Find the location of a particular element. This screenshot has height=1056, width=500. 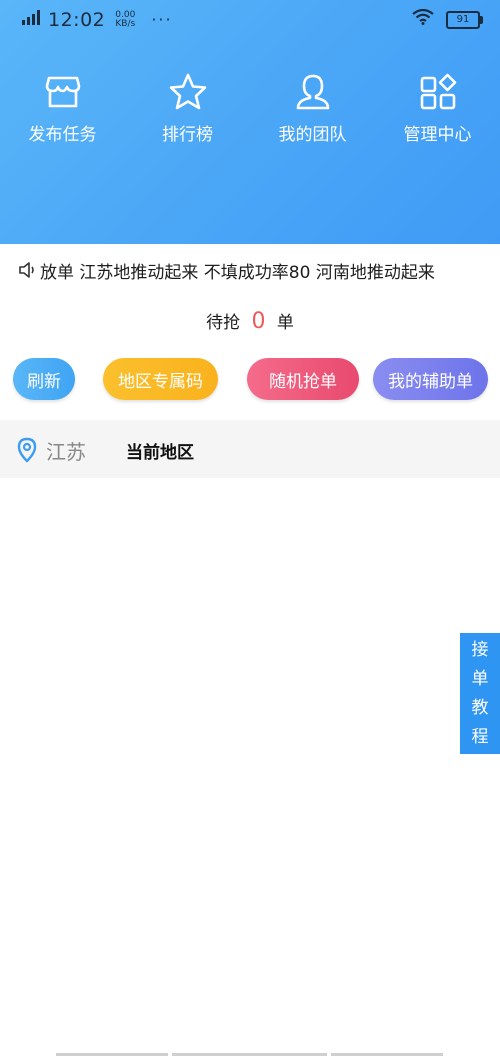

menu-label: 发布任务 is located at coordinates (62, 135).